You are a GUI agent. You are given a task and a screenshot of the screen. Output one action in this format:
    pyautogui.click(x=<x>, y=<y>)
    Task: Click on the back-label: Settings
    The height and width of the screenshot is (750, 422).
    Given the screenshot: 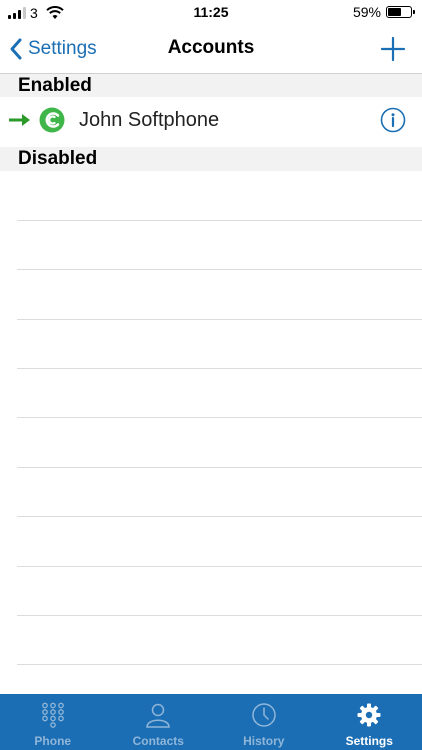 What is the action you would take?
    pyautogui.click(x=62, y=48)
    